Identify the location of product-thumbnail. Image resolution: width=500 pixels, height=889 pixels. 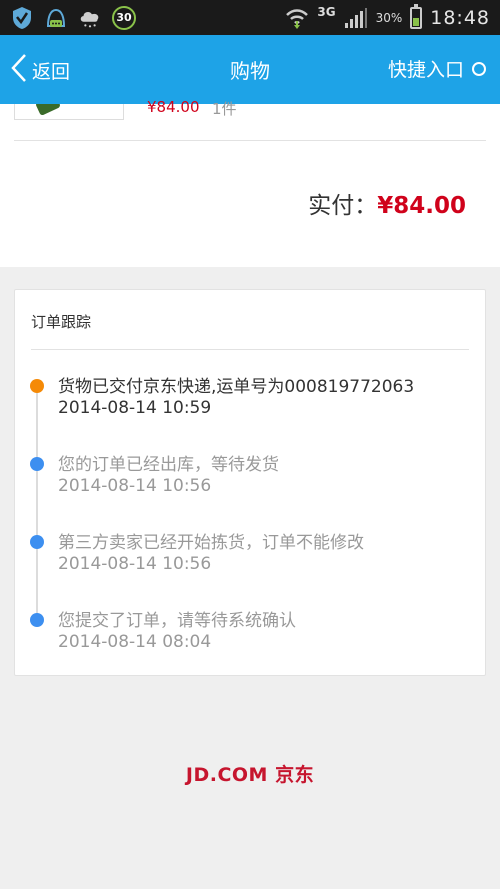
(69, 112).